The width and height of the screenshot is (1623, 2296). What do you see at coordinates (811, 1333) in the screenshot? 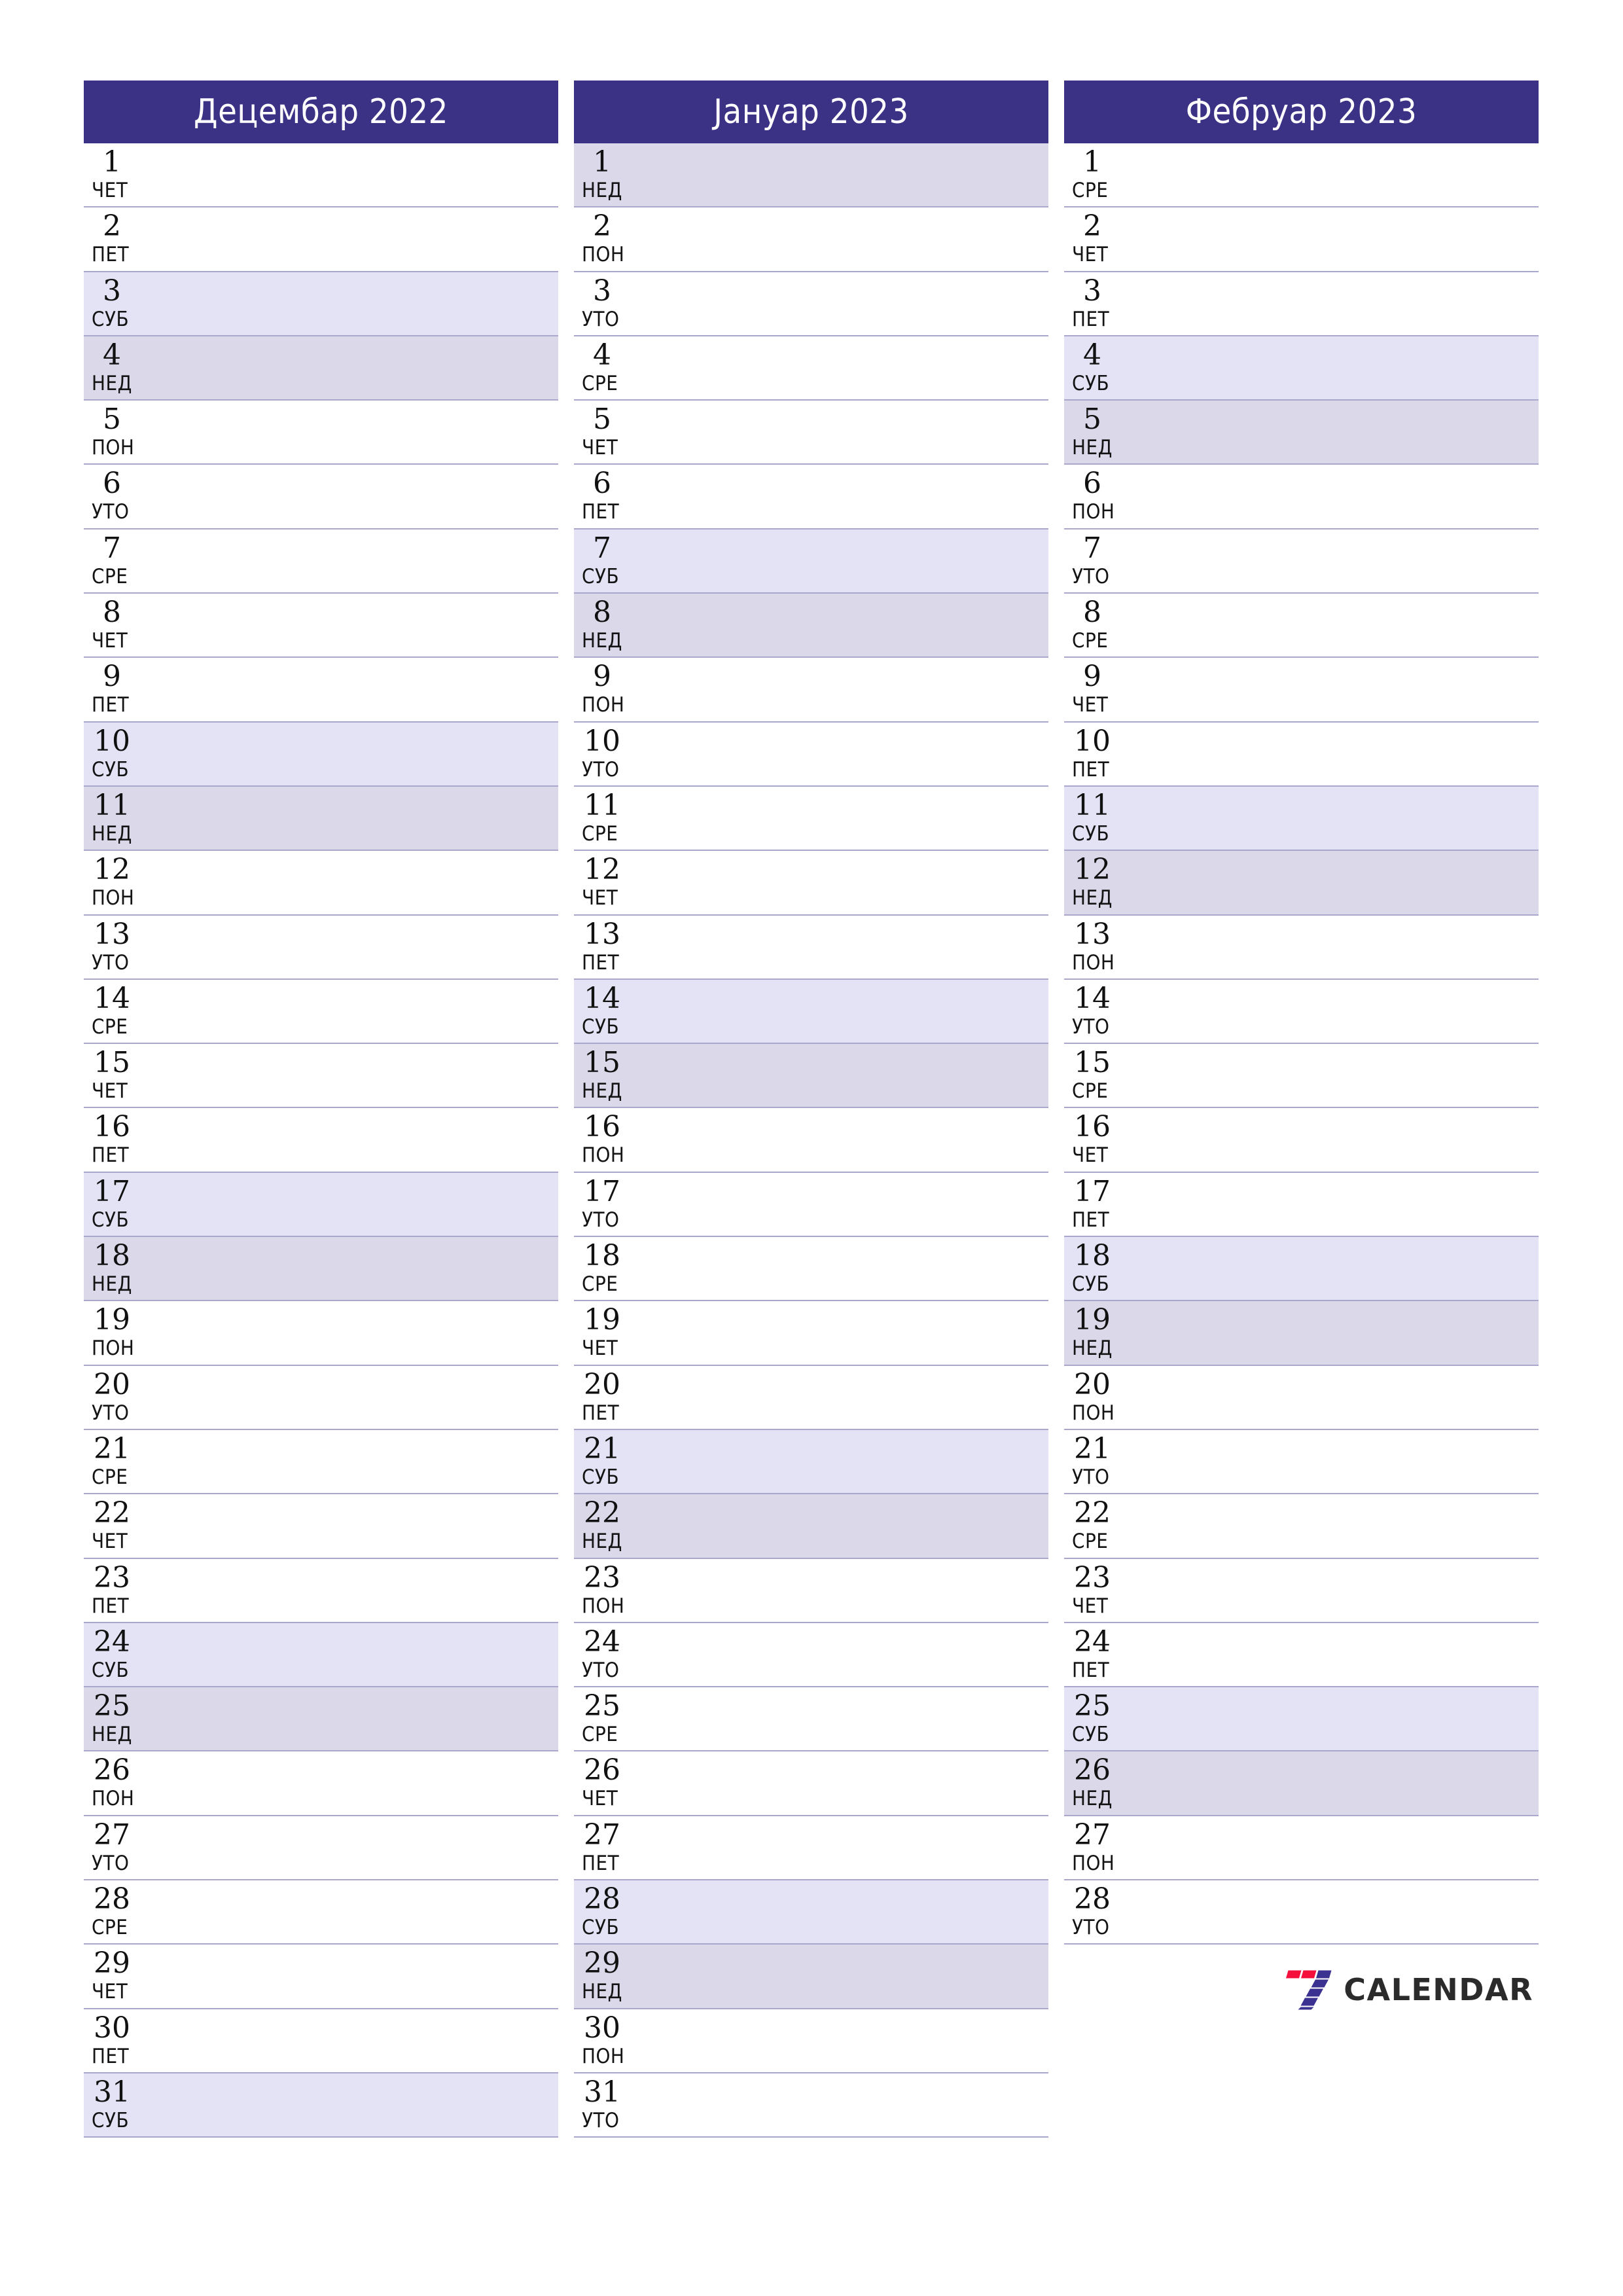
I see `day-row: 19 ЧЕТ` at bounding box center [811, 1333].